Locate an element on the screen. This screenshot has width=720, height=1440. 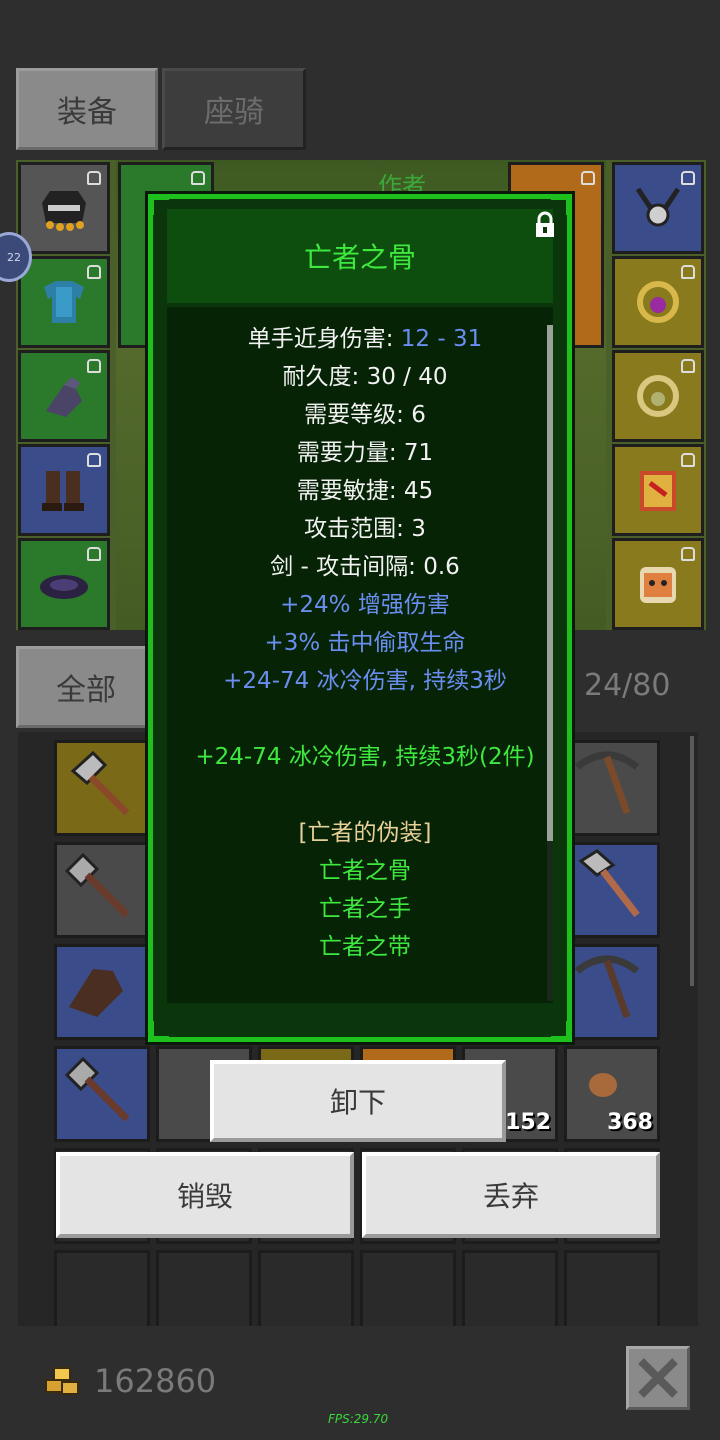
close-button is located at coordinates (658, 1378).